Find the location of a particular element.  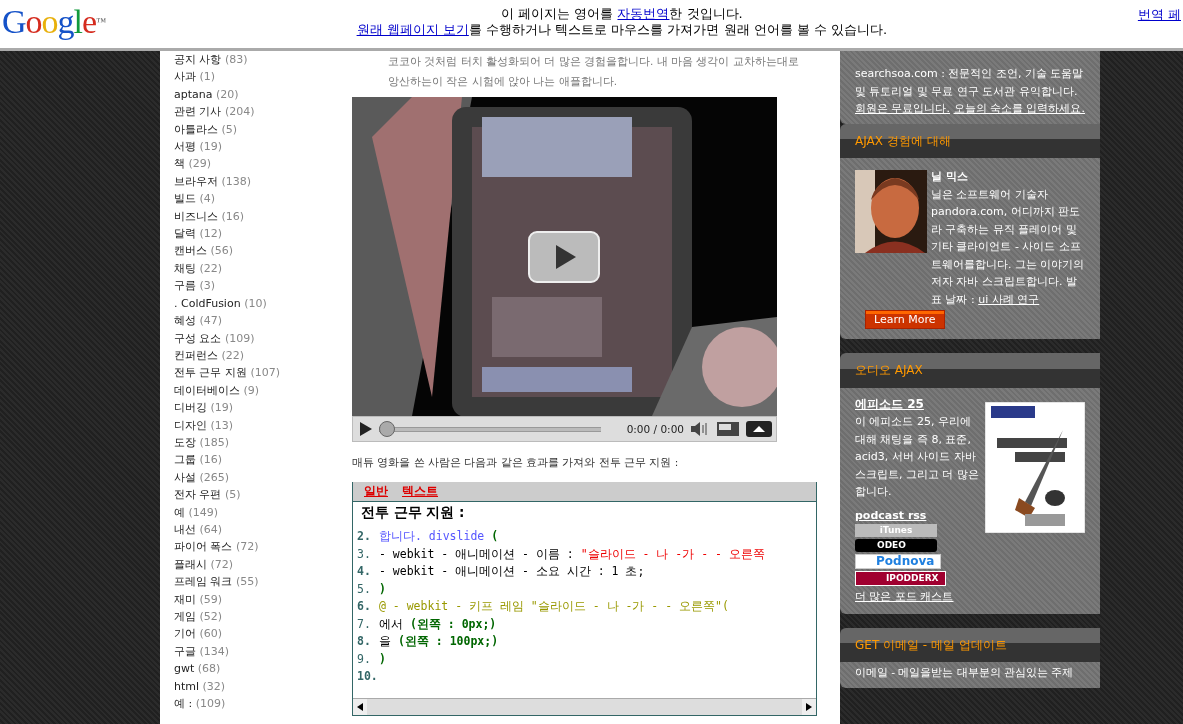

category-link: 비즈니스 (16) is located at coordinates (263, 216).